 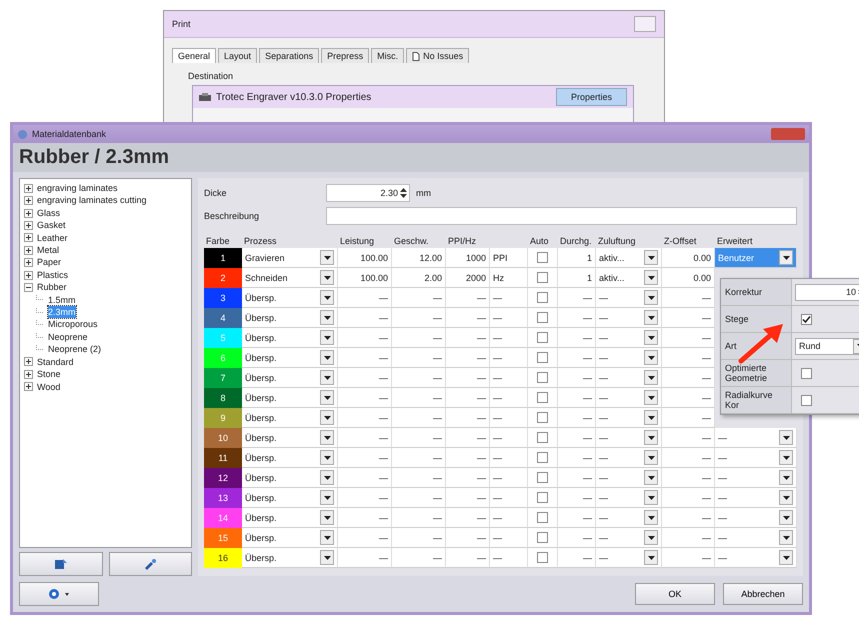 What do you see at coordinates (60, 564) in the screenshot?
I see `add-material-button` at bounding box center [60, 564].